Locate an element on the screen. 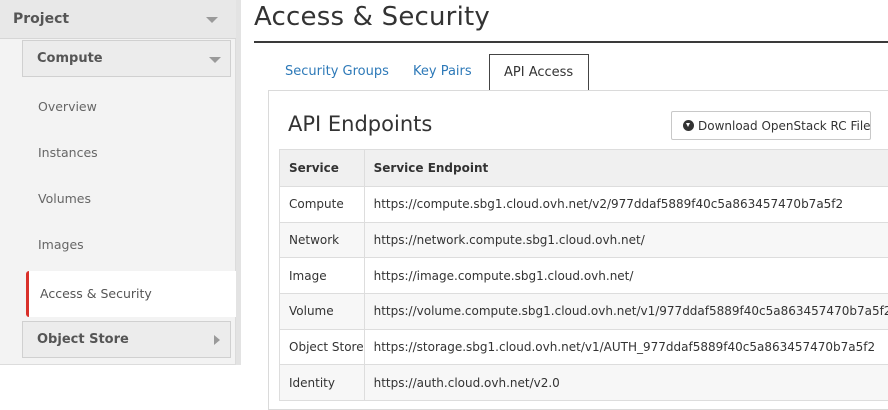 This screenshot has width=888, height=410. sidebar-item-instances: Instances is located at coordinates (126, 153).